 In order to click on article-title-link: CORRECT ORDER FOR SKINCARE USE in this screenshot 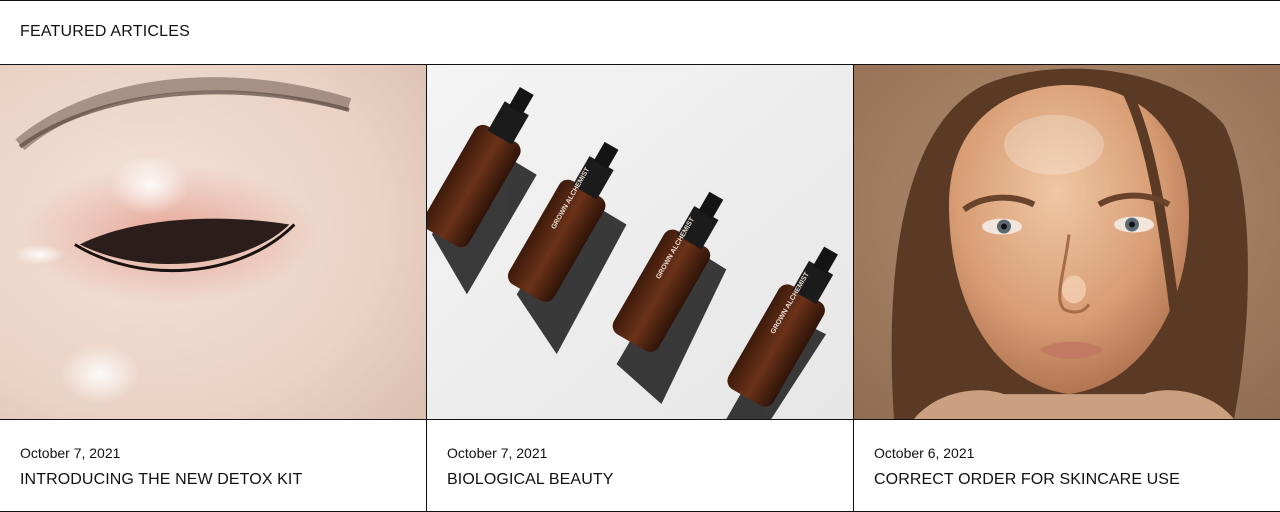, I will do `click(1027, 480)`.